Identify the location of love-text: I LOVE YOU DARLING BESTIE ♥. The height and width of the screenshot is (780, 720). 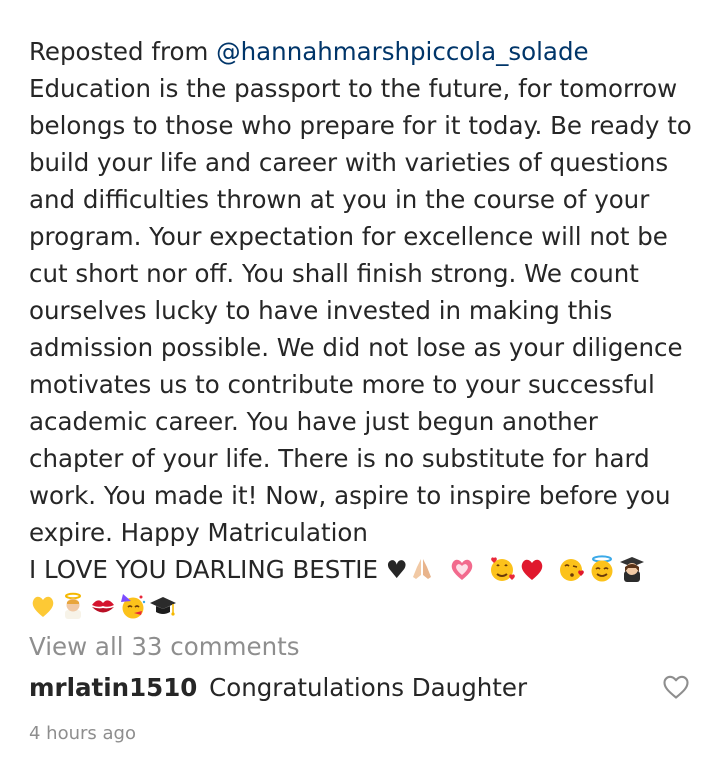
(218, 569).